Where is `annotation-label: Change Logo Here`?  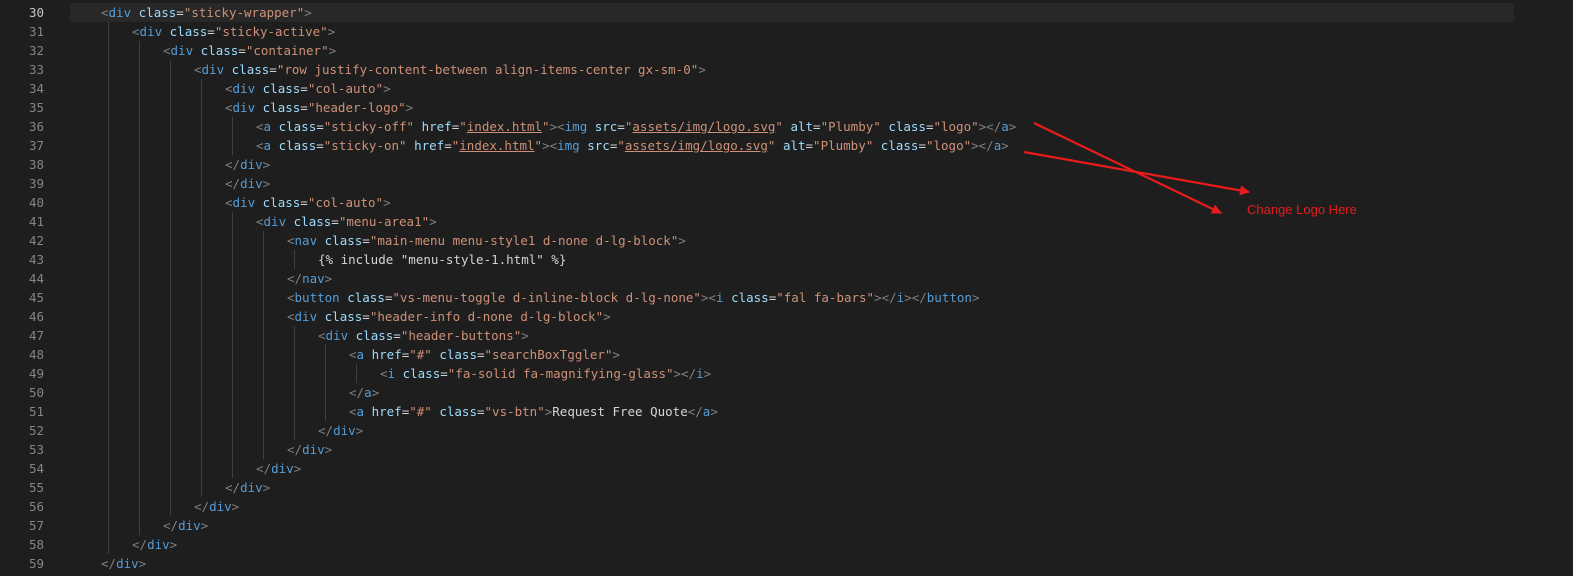
annotation-label: Change Logo Here is located at coordinates (1302, 209).